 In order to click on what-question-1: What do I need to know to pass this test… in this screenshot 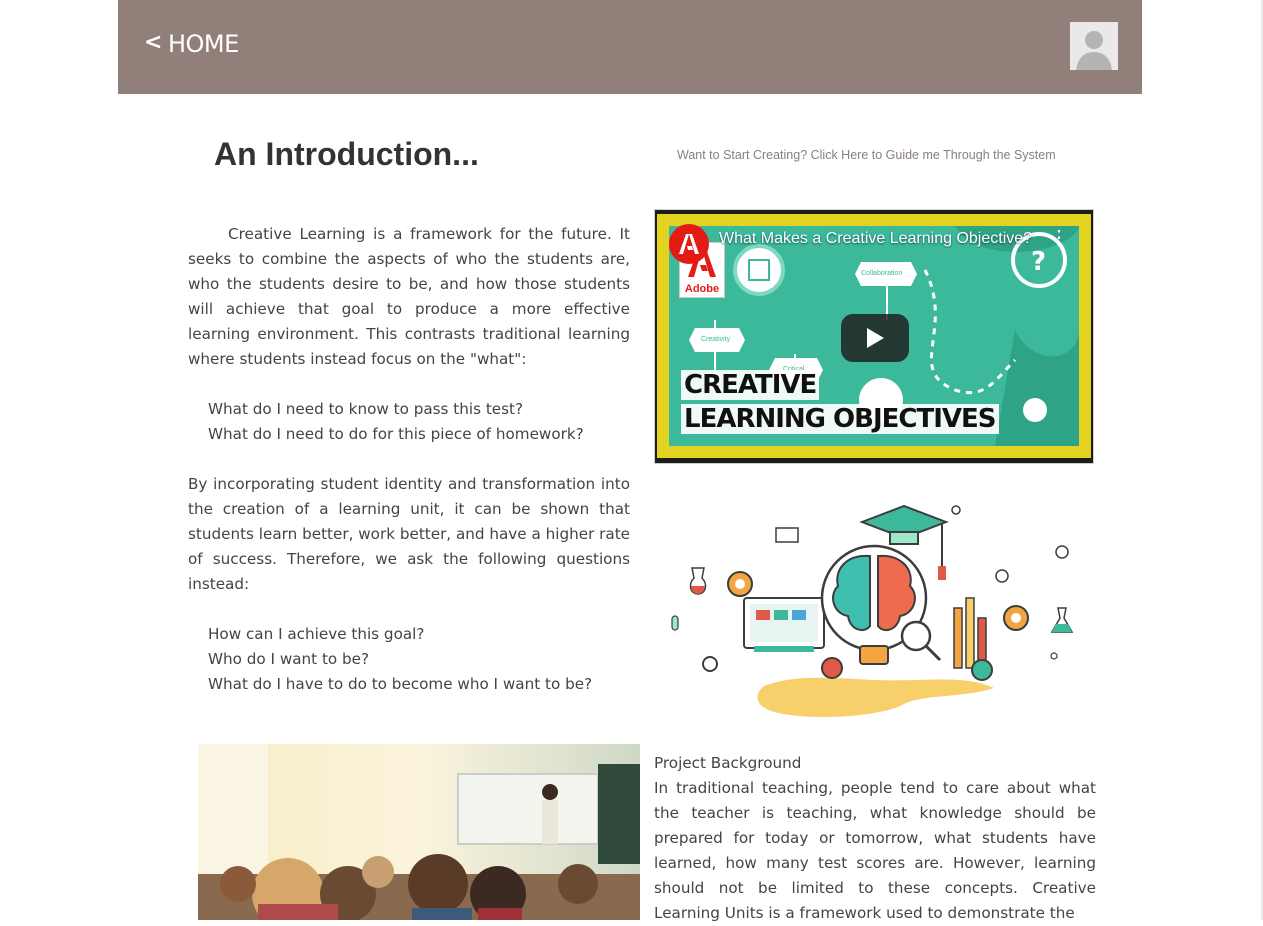, I will do `click(366, 409)`.